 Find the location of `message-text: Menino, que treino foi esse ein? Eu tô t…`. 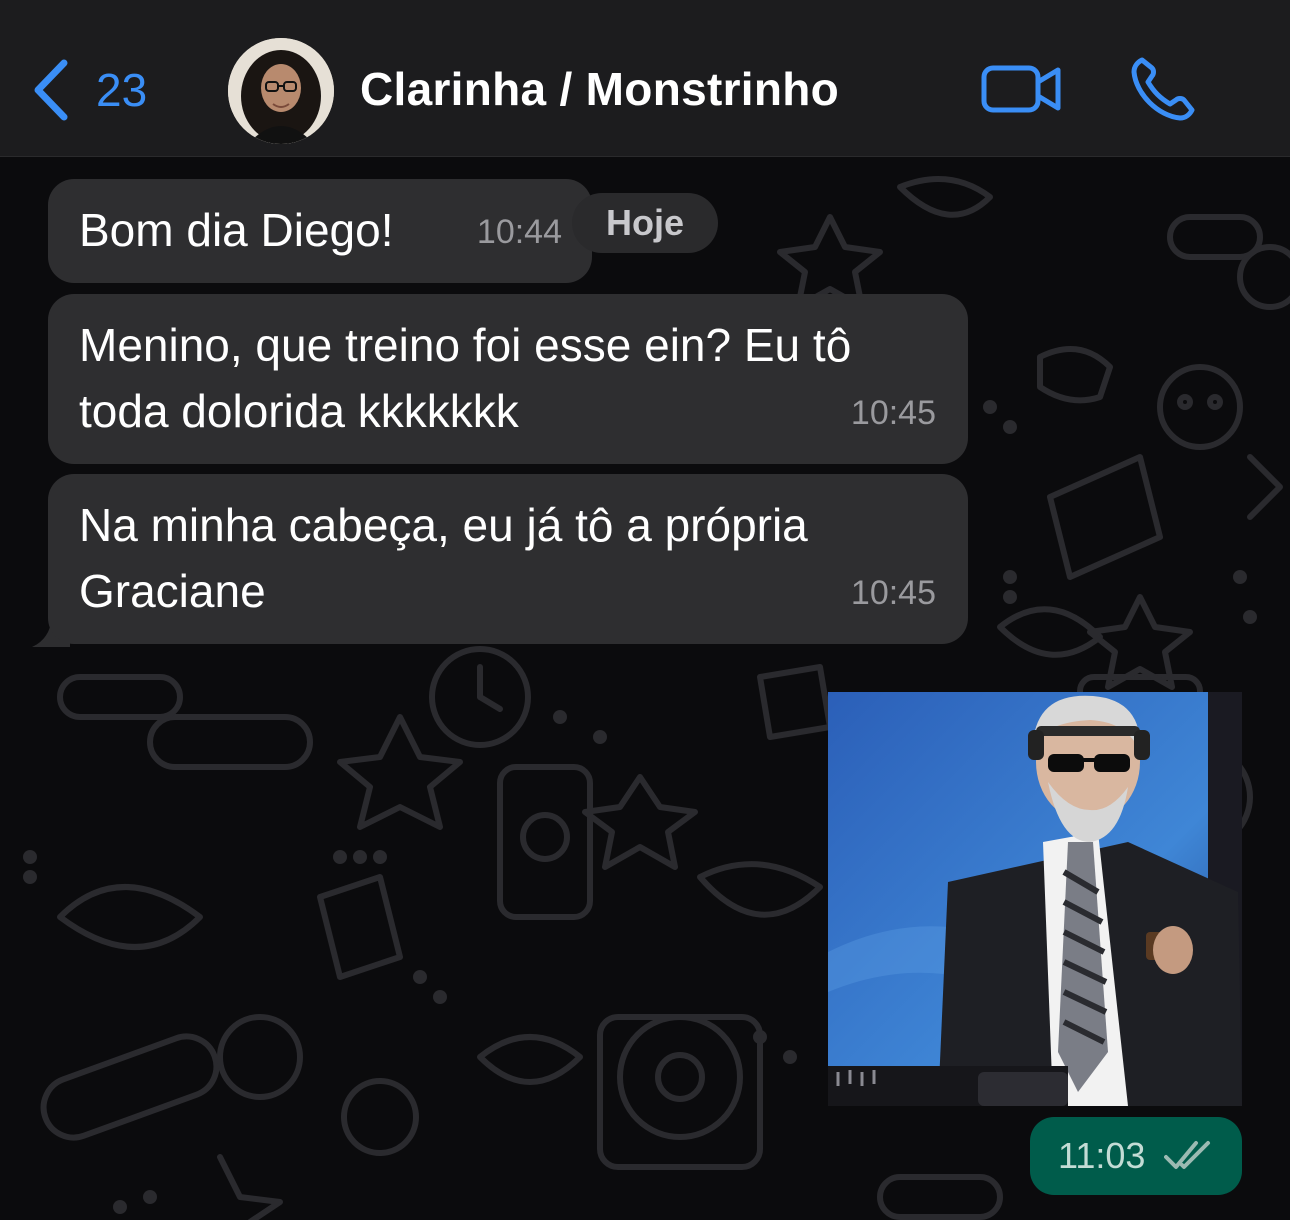

message-text: Menino, que treino foi esse ein? Eu tô t… is located at coordinates (465, 378).